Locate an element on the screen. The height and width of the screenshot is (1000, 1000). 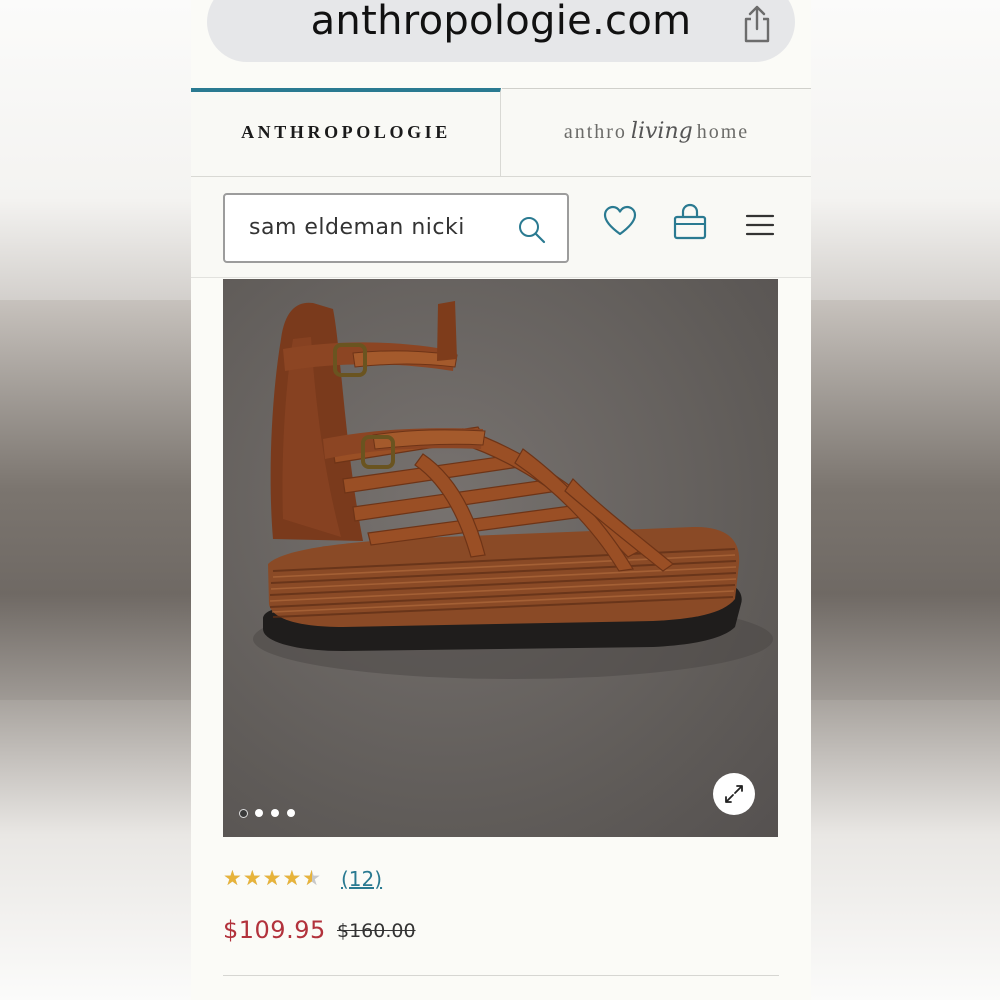
tab-anthropologie: ANTHROPOLOGIE is located at coordinates (346, 132).